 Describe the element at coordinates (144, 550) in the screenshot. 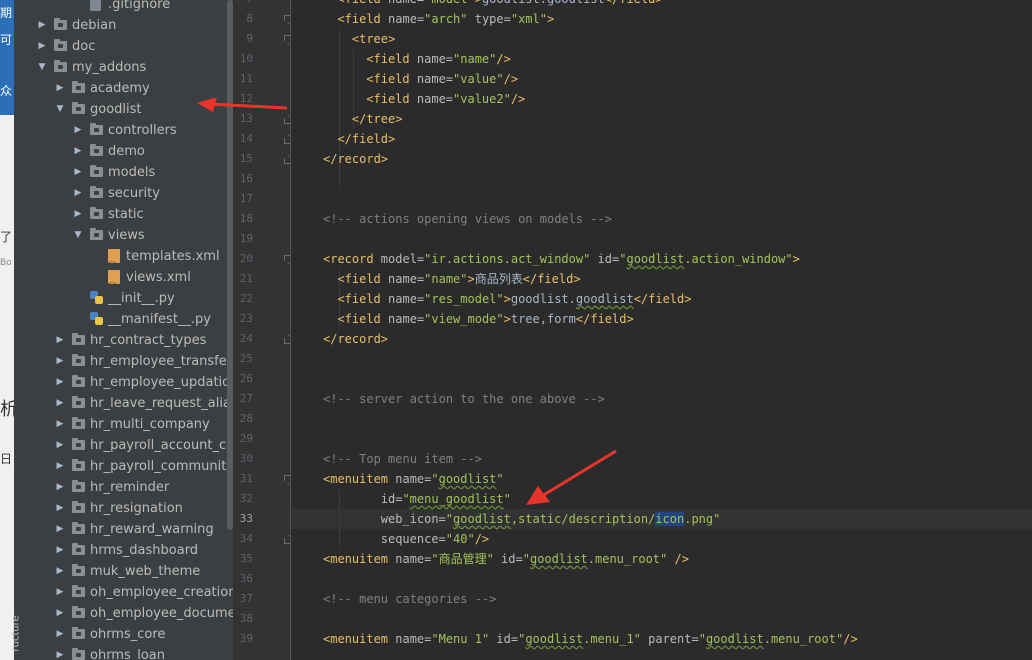

I see `tree-item-label: hrms_dashboard` at that location.